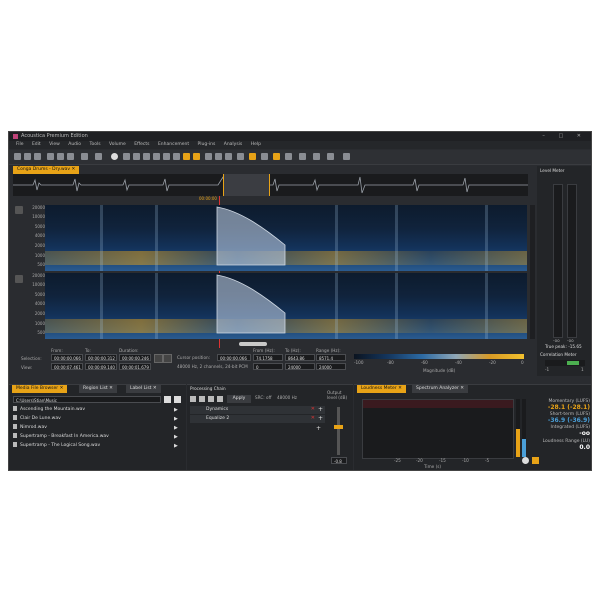 This screenshot has height=600, width=600. Describe the element at coordinates (61, 436) in the screenshot. I see `list-item: Supertramp - Breakfast In America.wav` at that location.